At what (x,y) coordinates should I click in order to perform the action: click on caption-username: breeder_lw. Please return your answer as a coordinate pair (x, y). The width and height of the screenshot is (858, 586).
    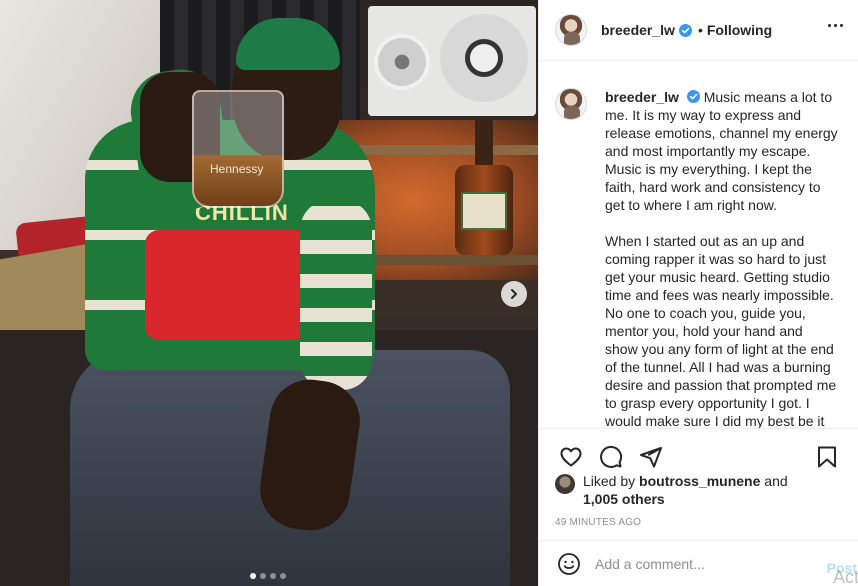
    Looking at the image, I should click on (642, 97).